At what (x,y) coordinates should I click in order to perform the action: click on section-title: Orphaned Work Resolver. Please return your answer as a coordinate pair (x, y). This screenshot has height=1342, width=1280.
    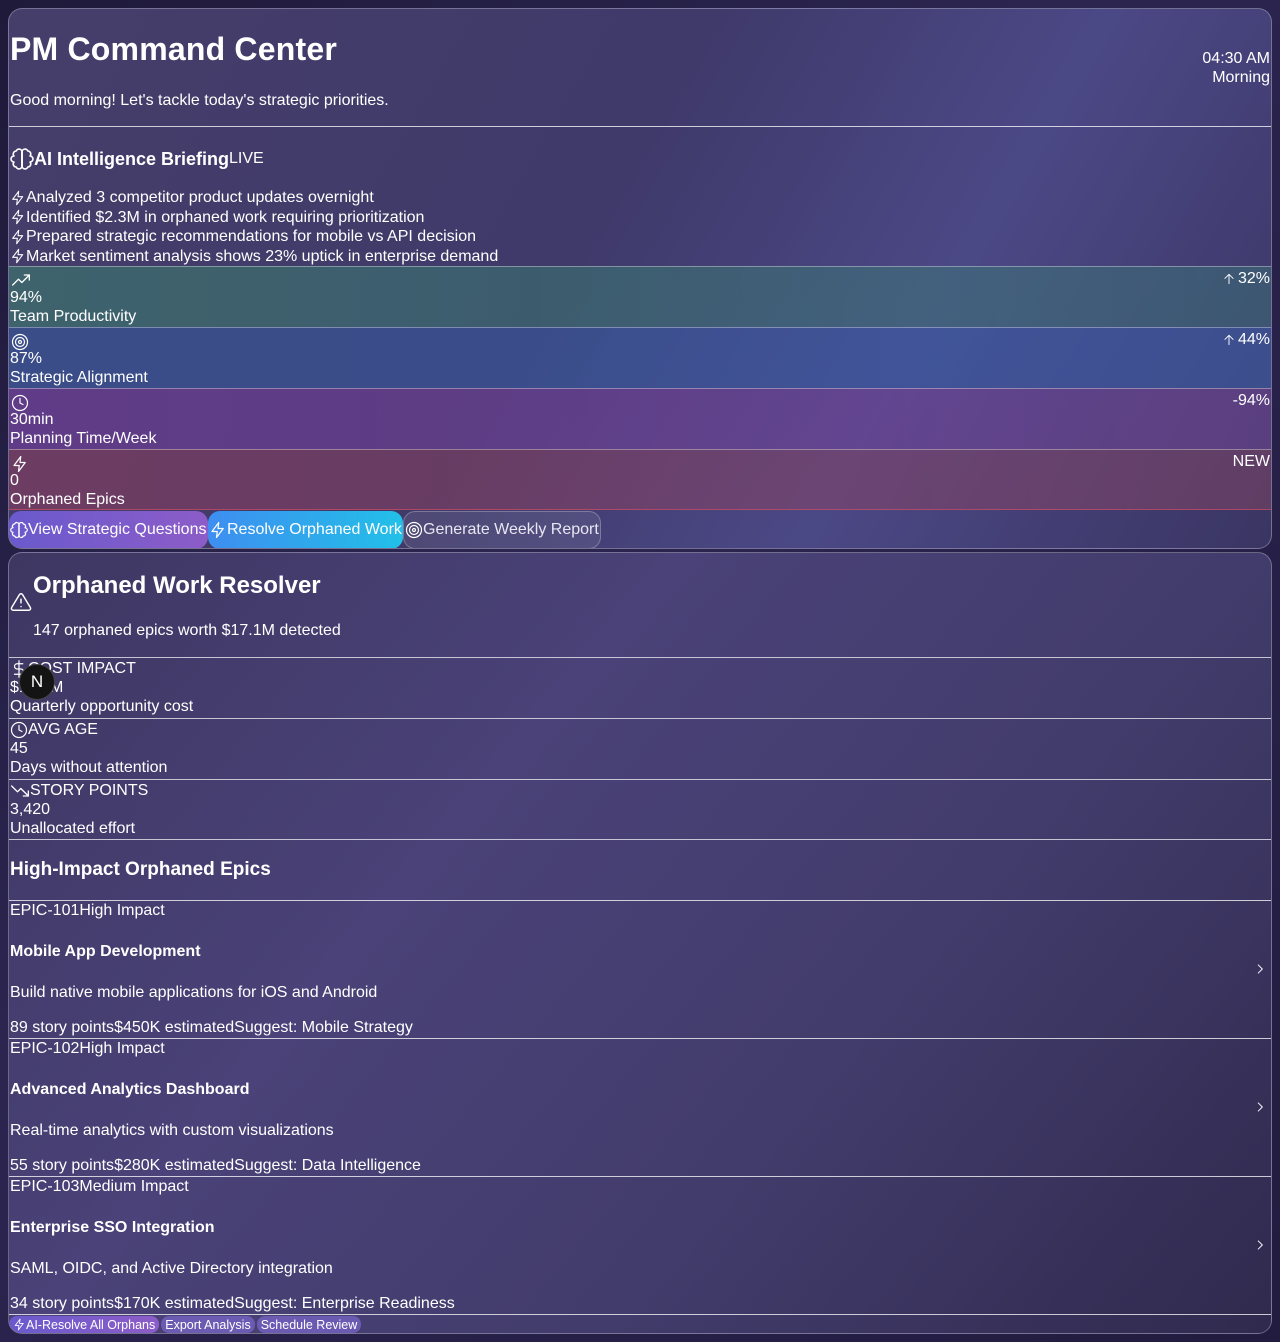
    Looking at the image, I should click on (177, 585).